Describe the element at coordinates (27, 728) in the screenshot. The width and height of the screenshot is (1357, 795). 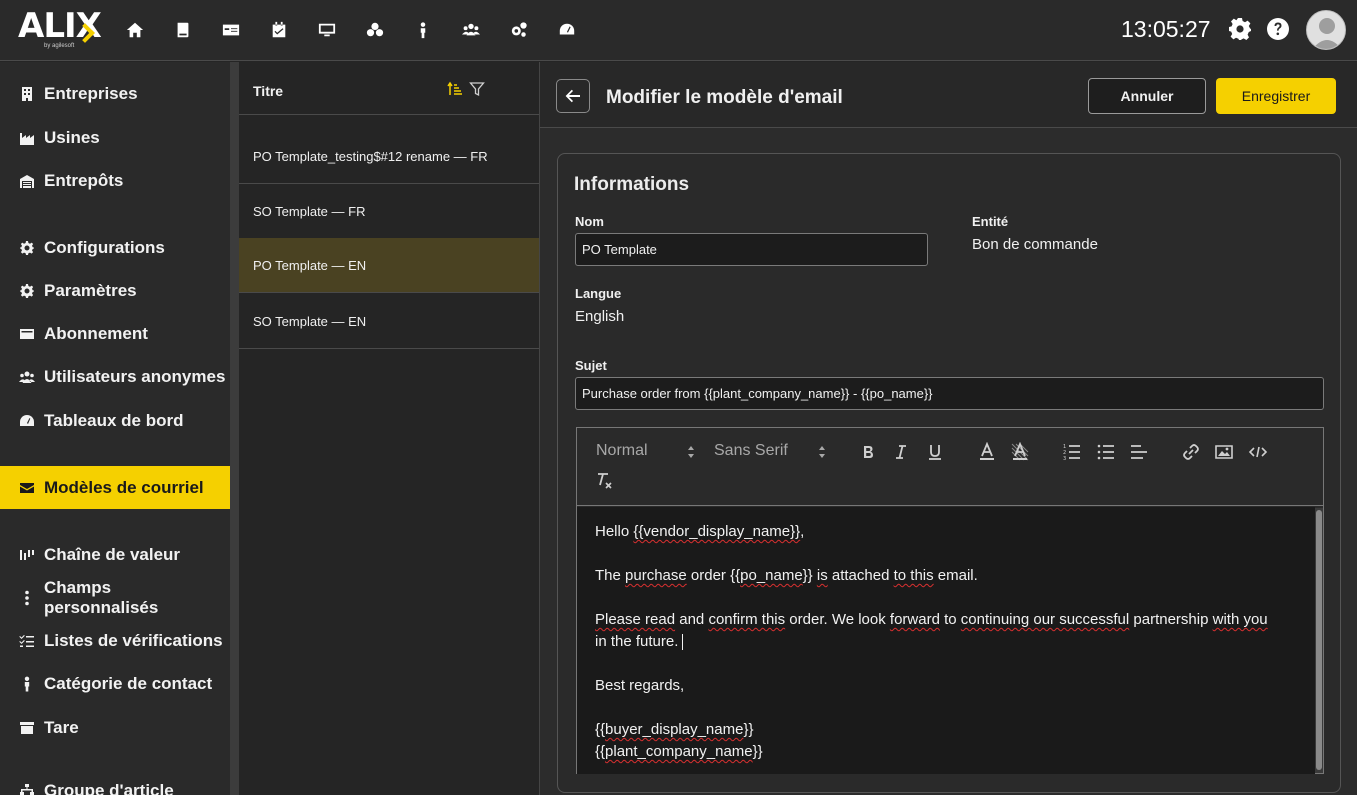
I see `archive-icon` at that location.